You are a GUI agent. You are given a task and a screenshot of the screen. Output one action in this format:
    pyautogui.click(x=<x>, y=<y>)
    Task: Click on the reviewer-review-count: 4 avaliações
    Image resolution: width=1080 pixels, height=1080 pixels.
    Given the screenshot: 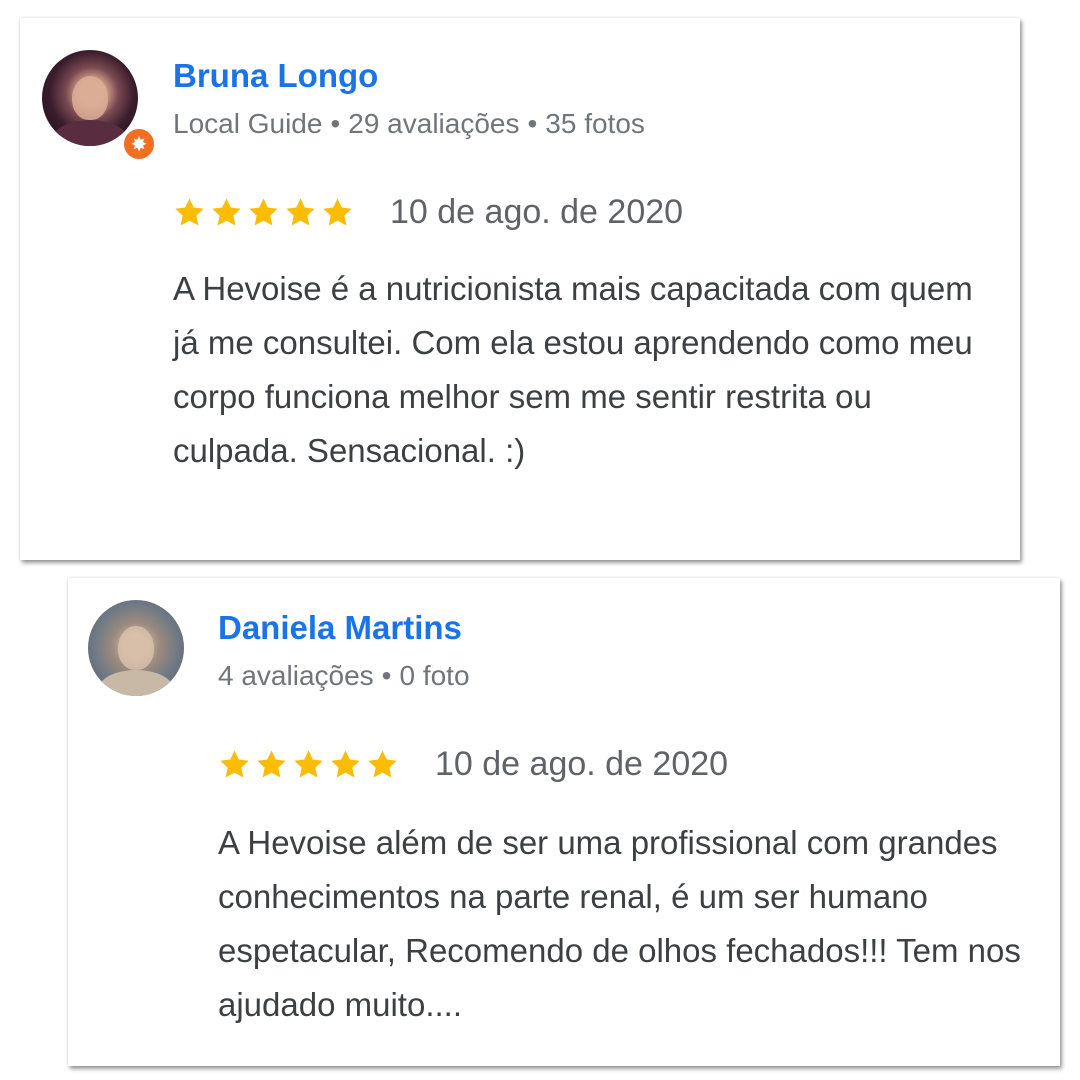 What is the action you would take?
    pyautogui.click(x=296, y=675)
    